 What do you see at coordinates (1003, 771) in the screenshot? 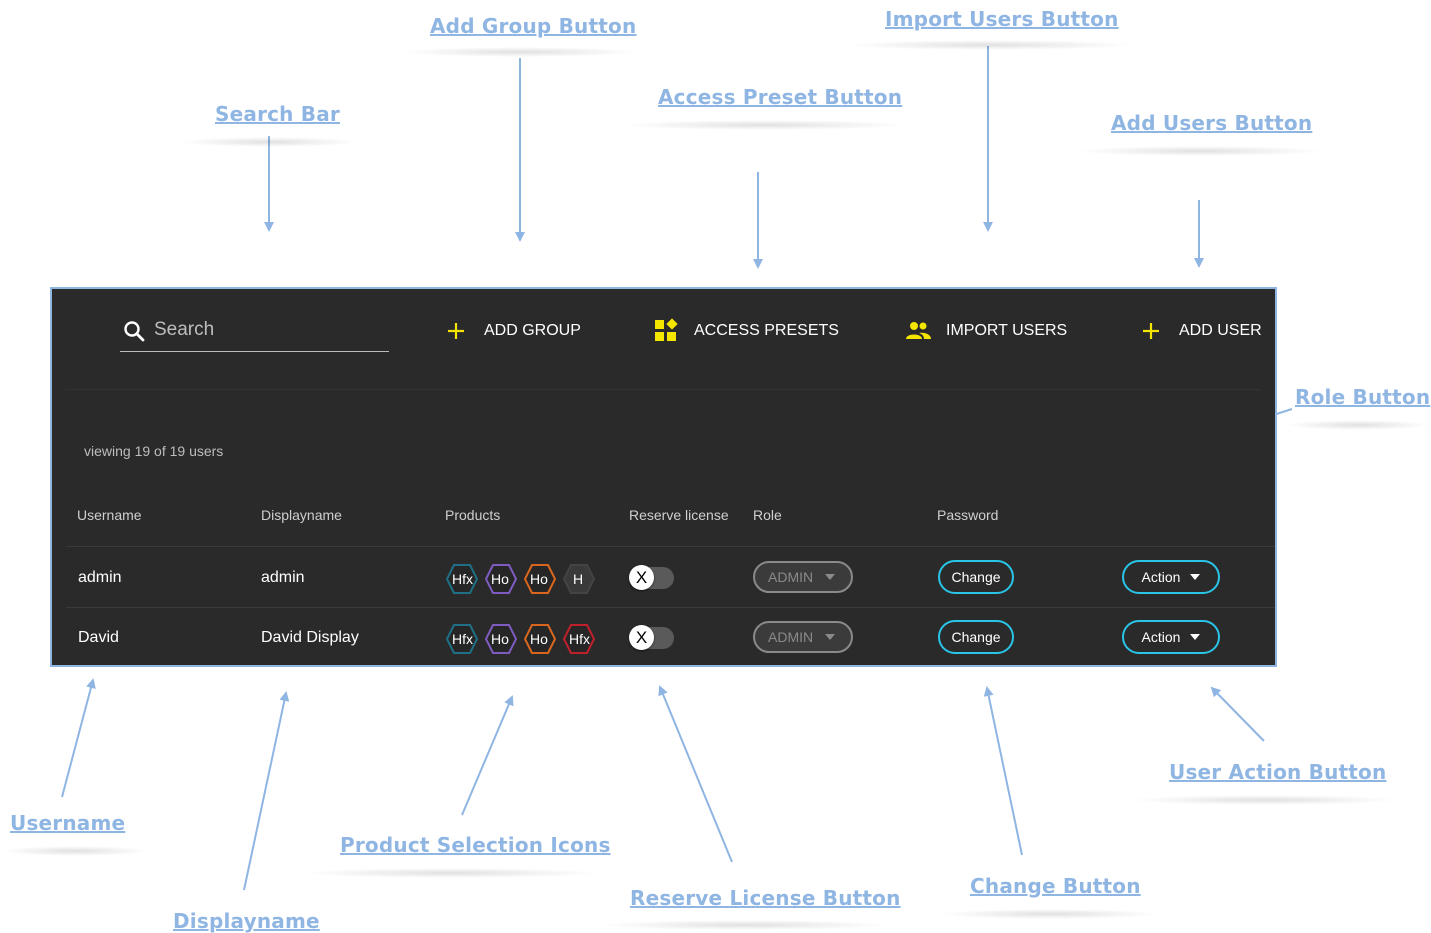
I see `arrow-change` at bounding box center [1003, 771].